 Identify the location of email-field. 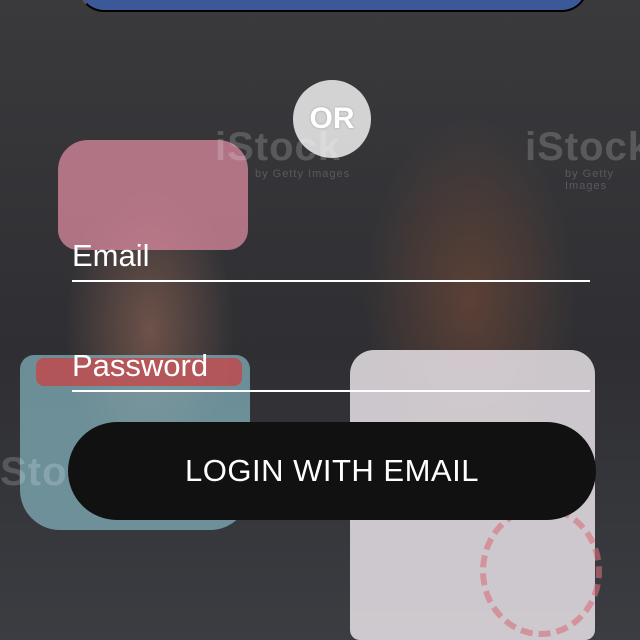
(331, 254).